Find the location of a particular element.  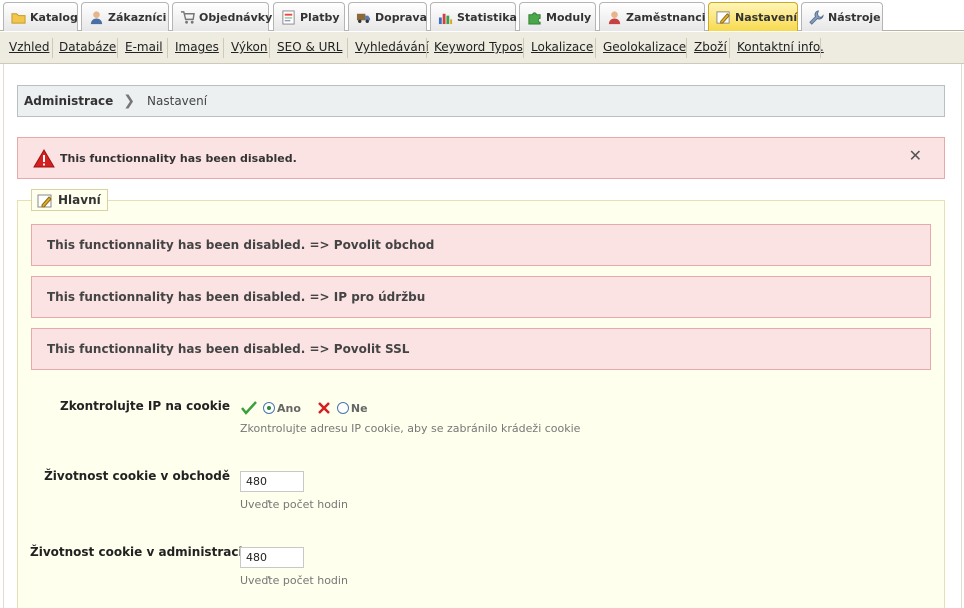

tab-statistika: Statistika is located at coordinates (473, 16).